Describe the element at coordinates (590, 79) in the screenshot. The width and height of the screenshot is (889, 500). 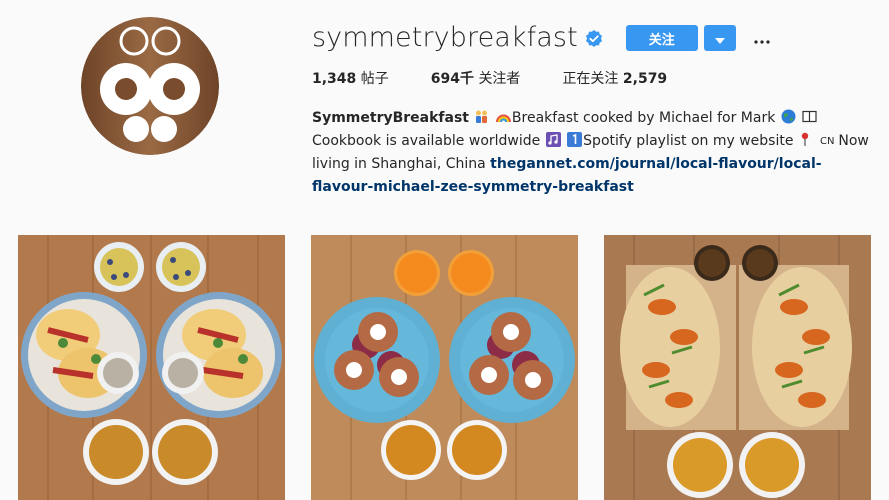
I see `following-label: 正在关注` at that location.